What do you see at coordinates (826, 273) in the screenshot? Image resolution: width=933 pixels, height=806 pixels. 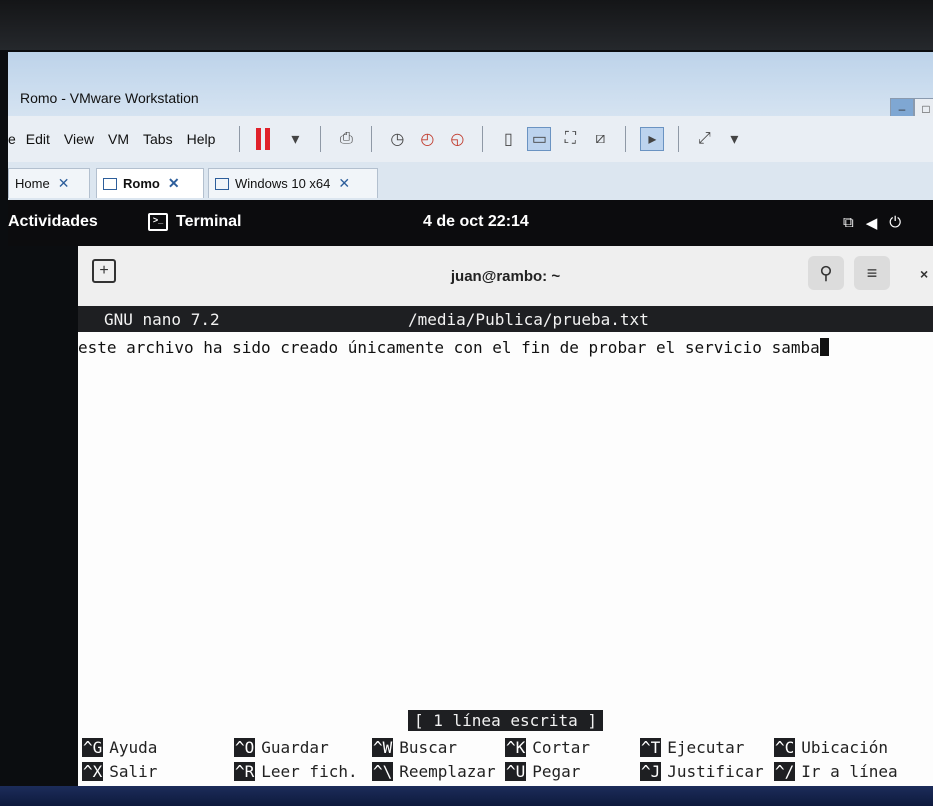 I see `search-icon: ⚲` at bounding box center [826, 273].